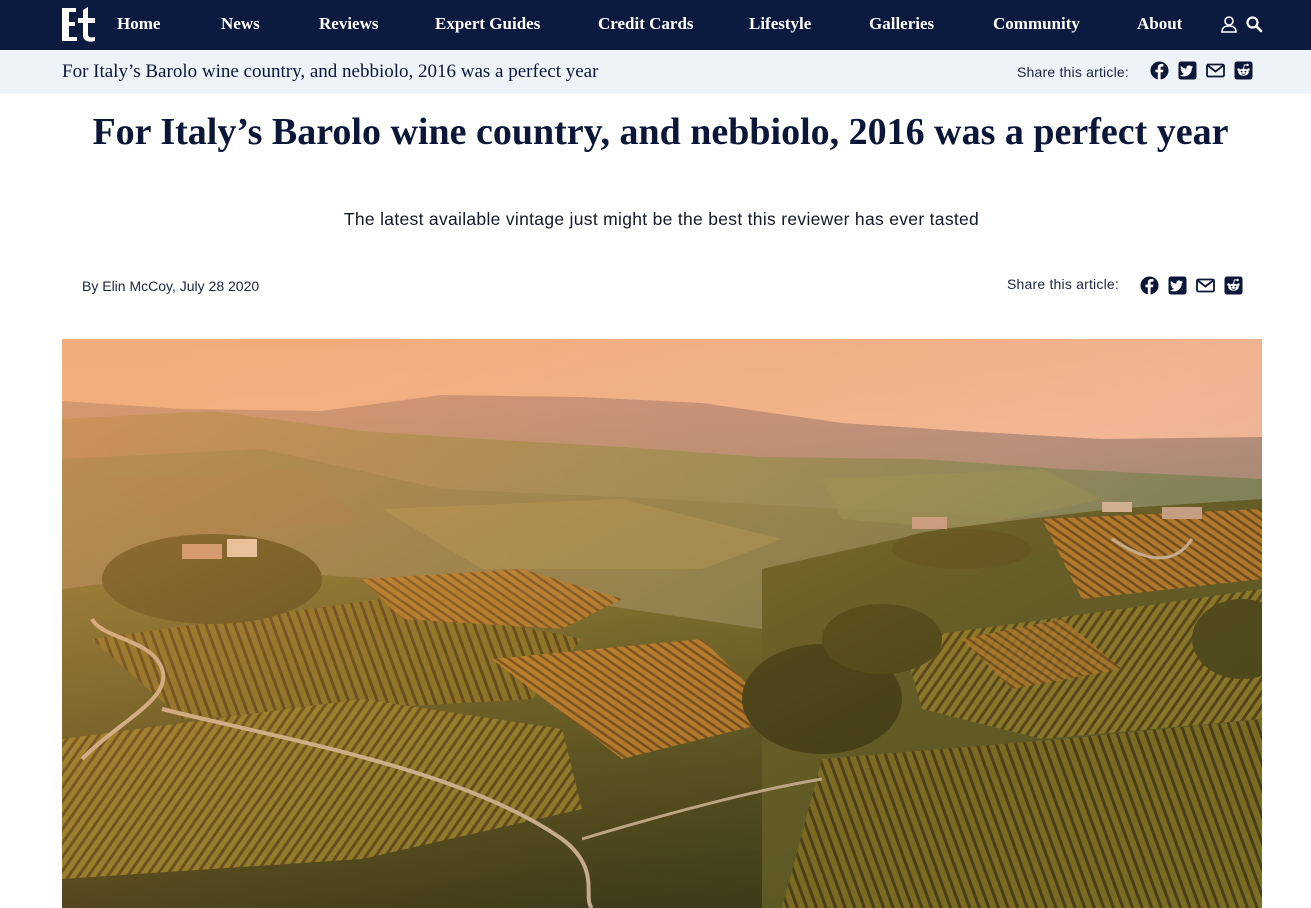 The height and width of the screenshot is (908, 1311). I want to click on nav-galleries: Galleries, so click(901, 25).